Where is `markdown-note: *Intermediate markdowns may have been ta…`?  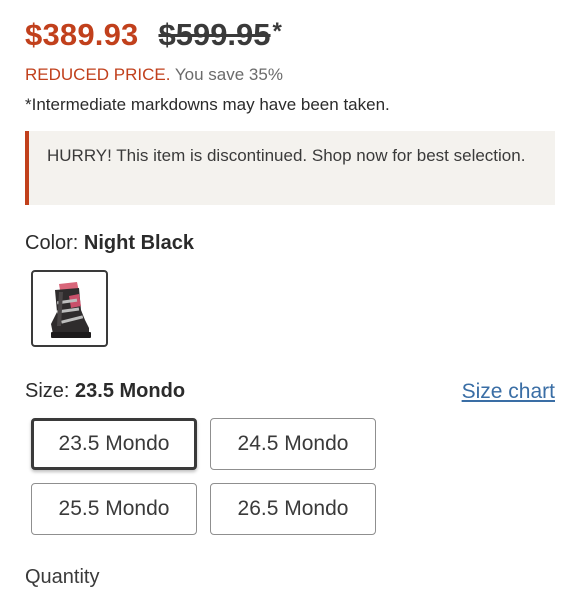 markdown-note: *Intermediate markdowns may have been ta… is located at coordinates (207, 104).